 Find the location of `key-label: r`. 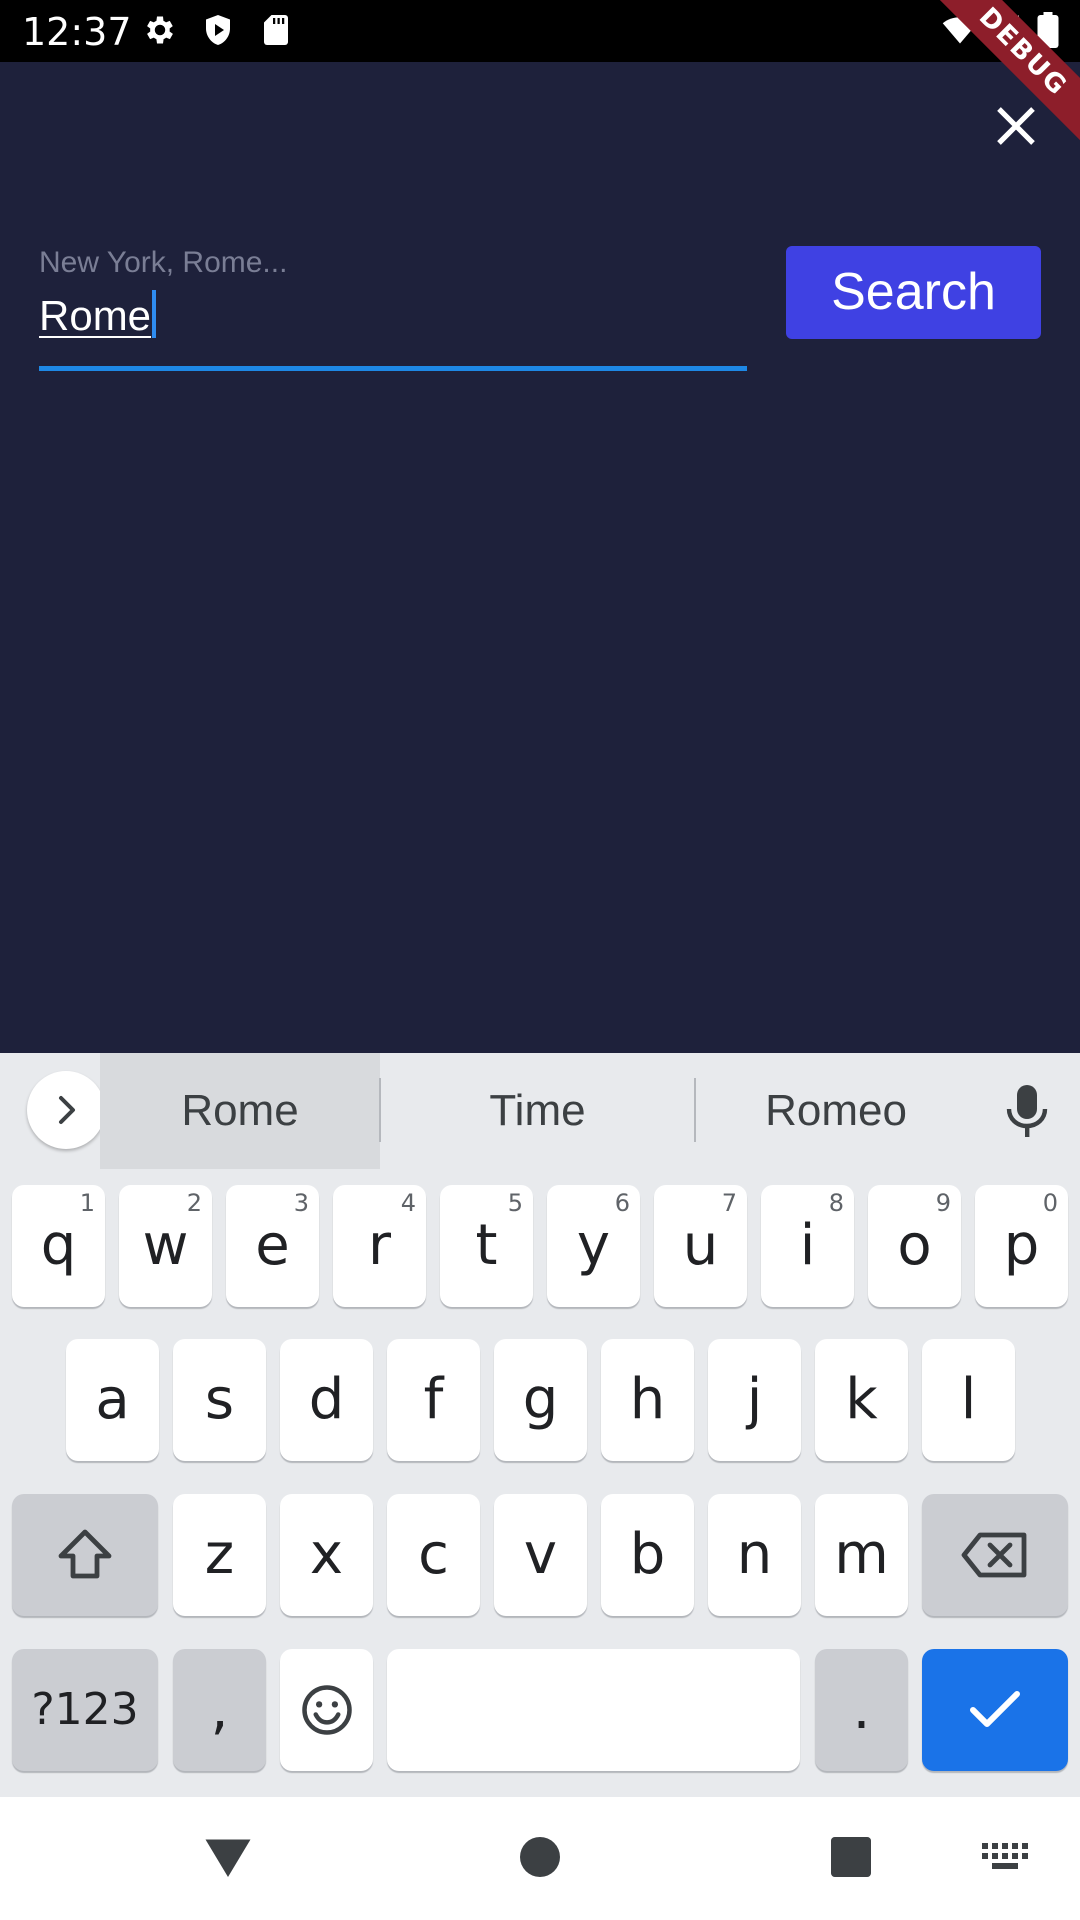

key-label: r is located at coordinates (379, 1245).